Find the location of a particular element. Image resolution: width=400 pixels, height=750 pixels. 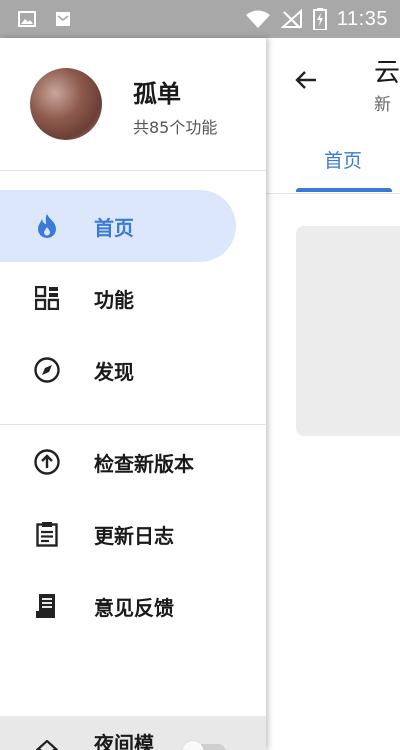

nav-item-check-update: 检查新版本 is located at coordinates (118, 462).